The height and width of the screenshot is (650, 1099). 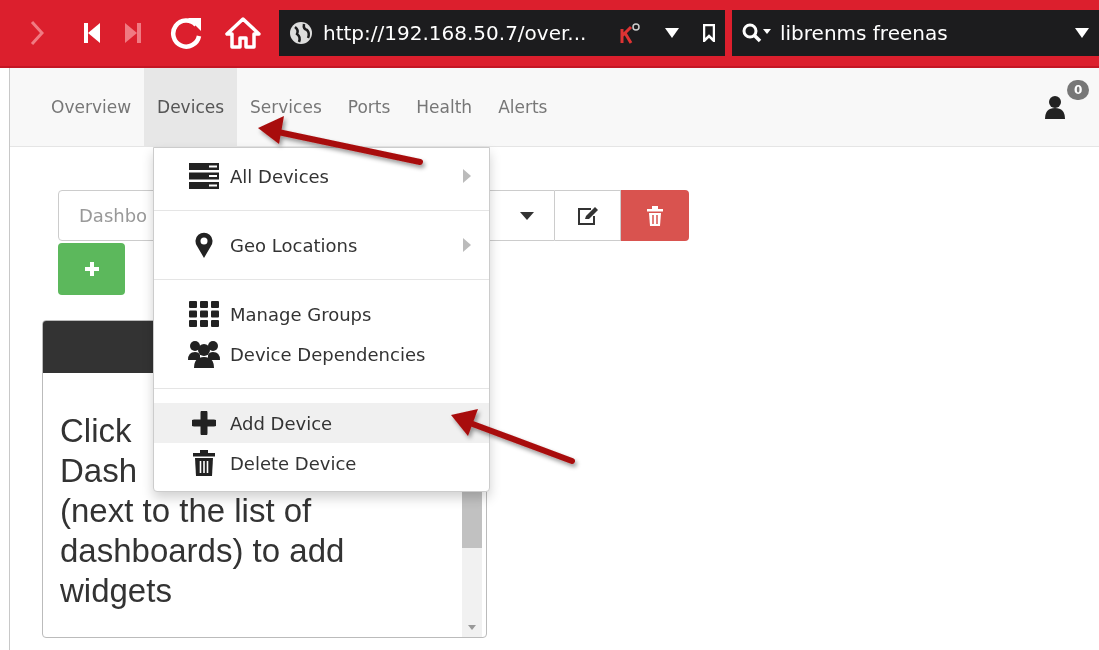 What do you see at coordinates (204, 245) in the screenshot?
I see `map-pin-icon` at bounding box center [204, 245].